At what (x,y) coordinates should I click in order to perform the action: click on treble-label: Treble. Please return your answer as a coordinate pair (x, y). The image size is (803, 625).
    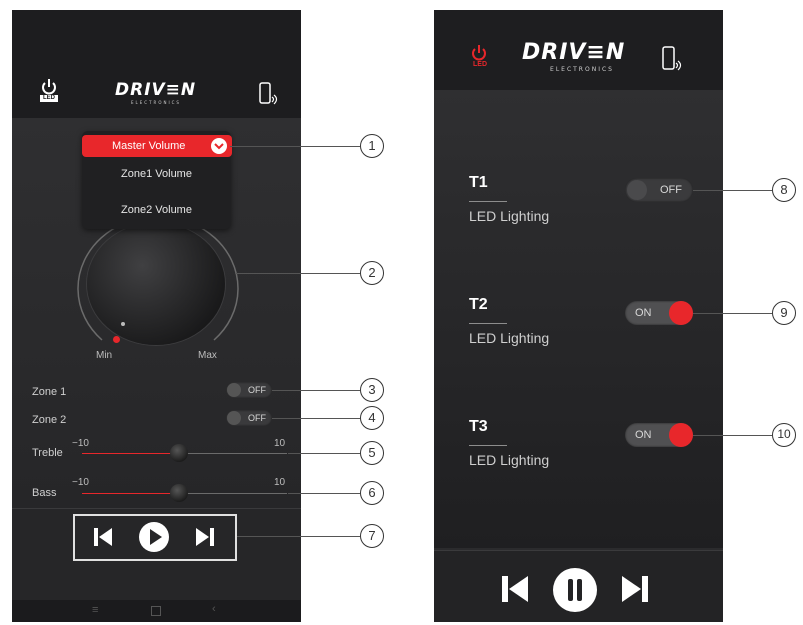
    Looking at the image, I should click on (47, 453).